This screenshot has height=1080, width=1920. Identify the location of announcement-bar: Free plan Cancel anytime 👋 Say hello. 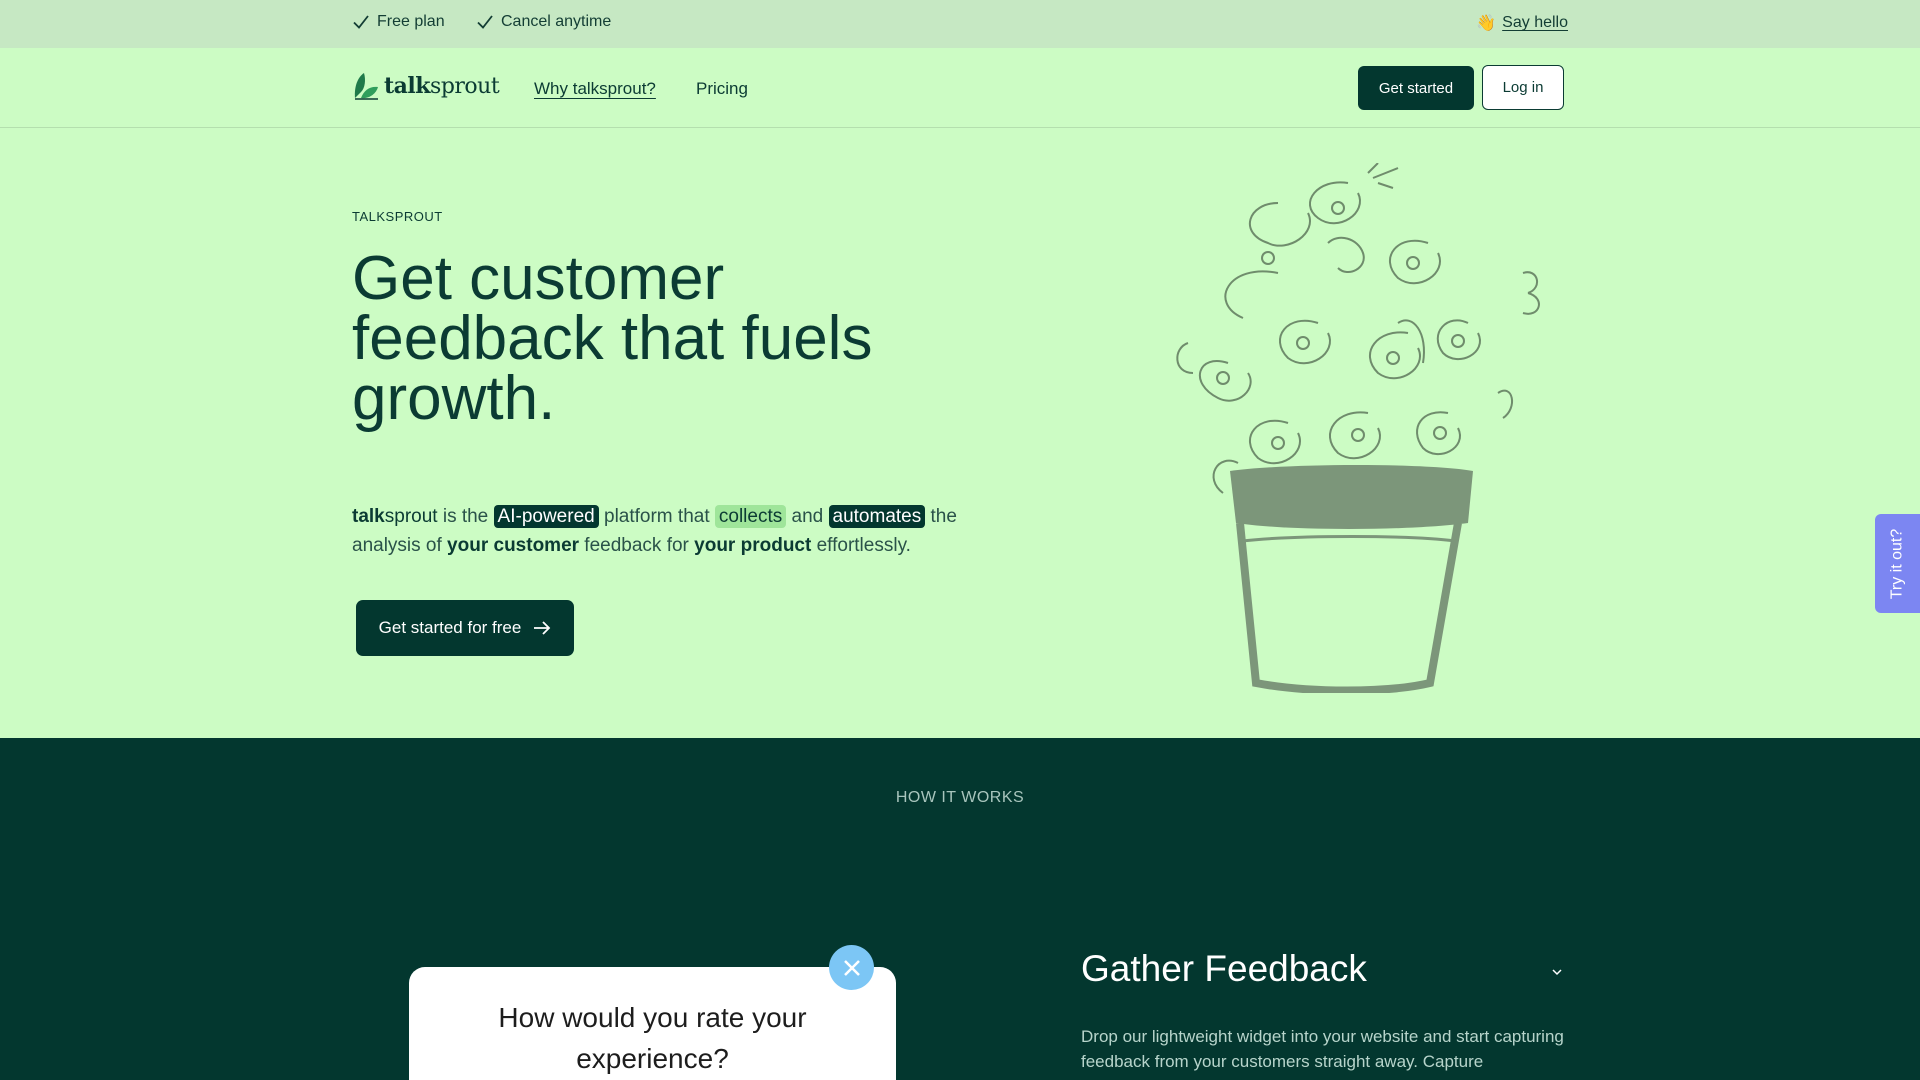
(960, 24).